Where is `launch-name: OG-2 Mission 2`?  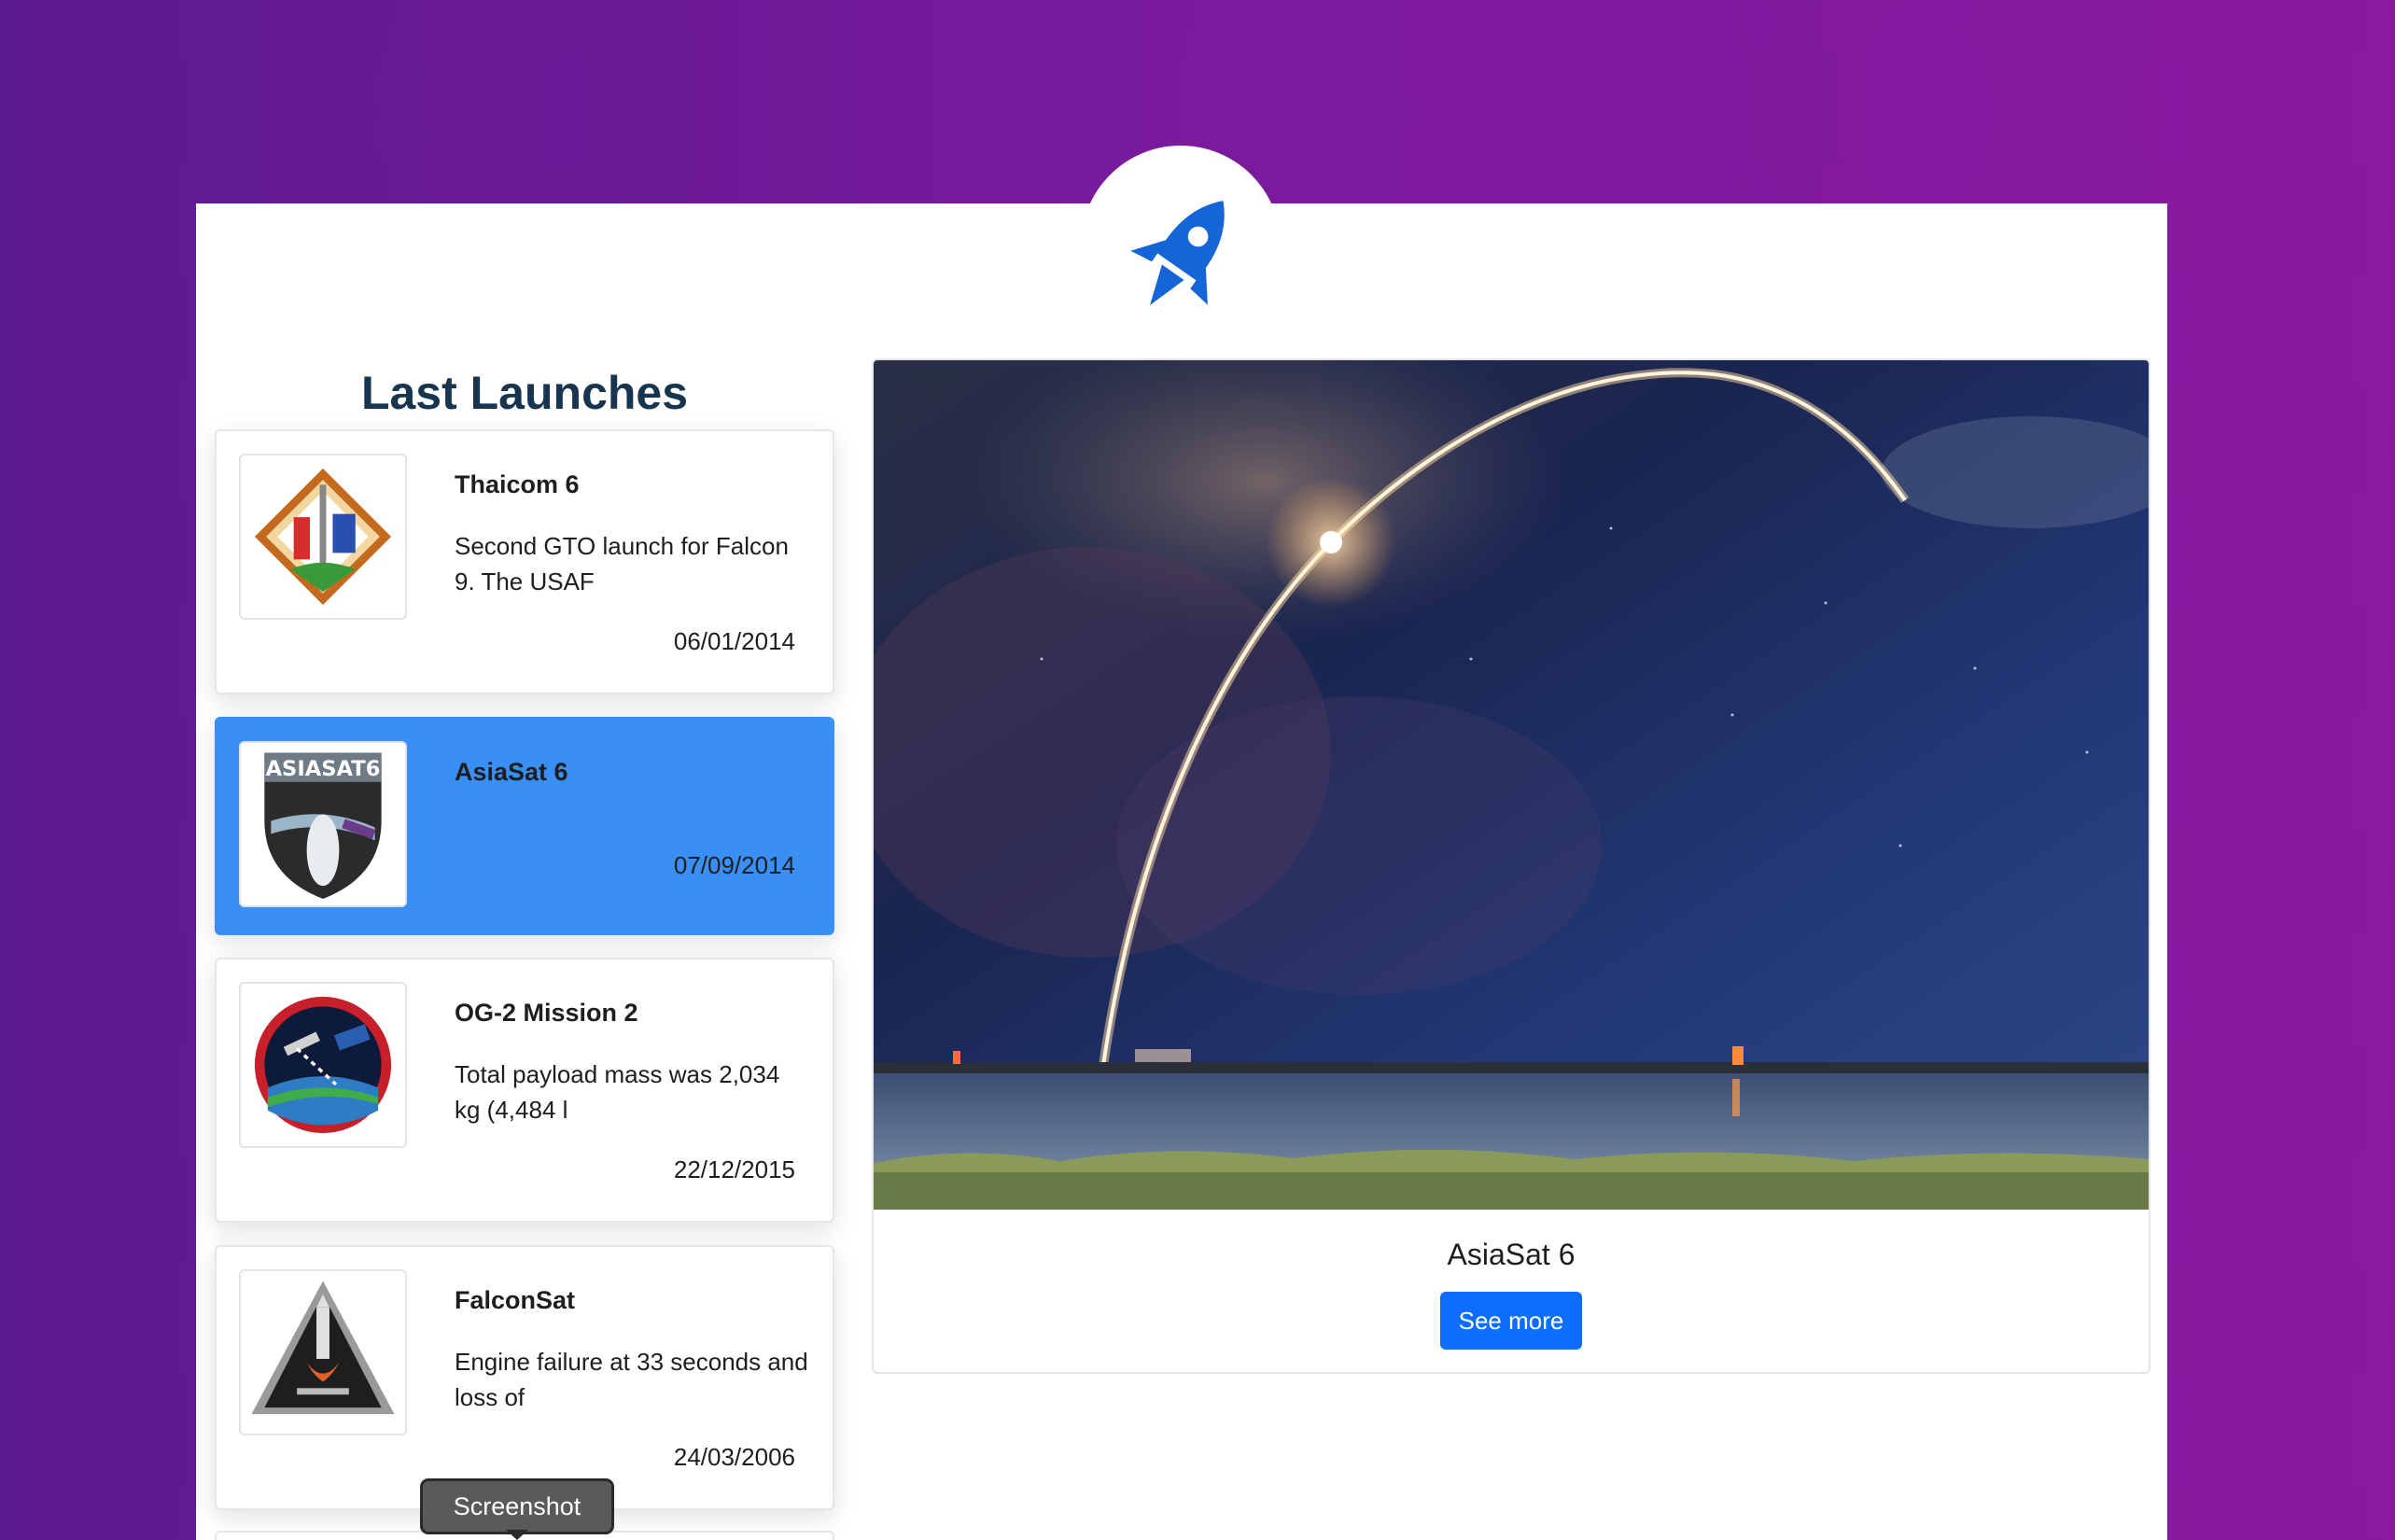
launch-name: OG-2 Mission 2 is located at coordinates (547, 1013).